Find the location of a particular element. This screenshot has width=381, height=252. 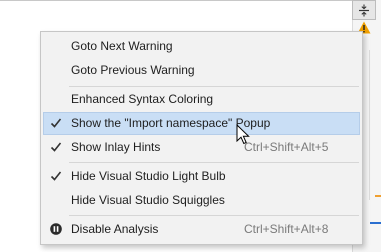

menu-item-hide-squiggles: Hide Visual Studio Squiggles is located at coordinates (201, 200).